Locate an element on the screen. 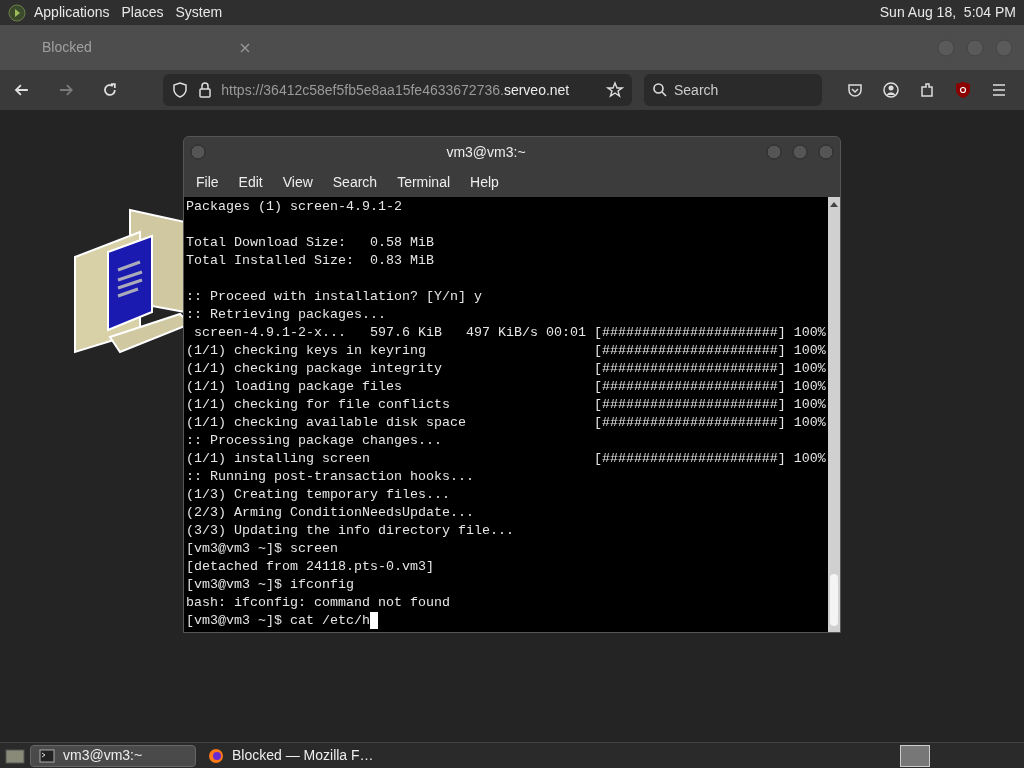 The image size is (1024, 768). shield-icon is located at coordinates (180, 90).